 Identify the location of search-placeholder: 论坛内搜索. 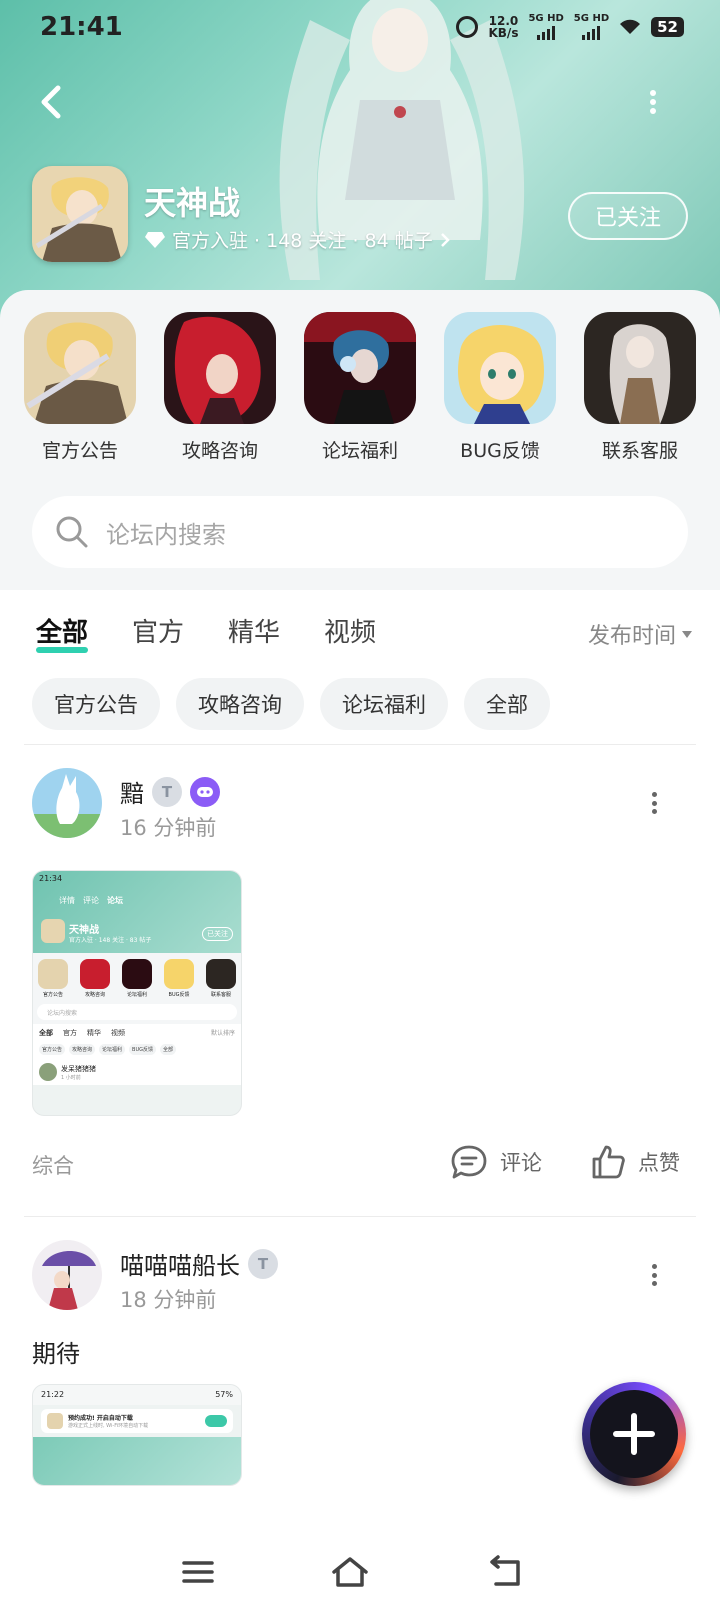
(166, 534).